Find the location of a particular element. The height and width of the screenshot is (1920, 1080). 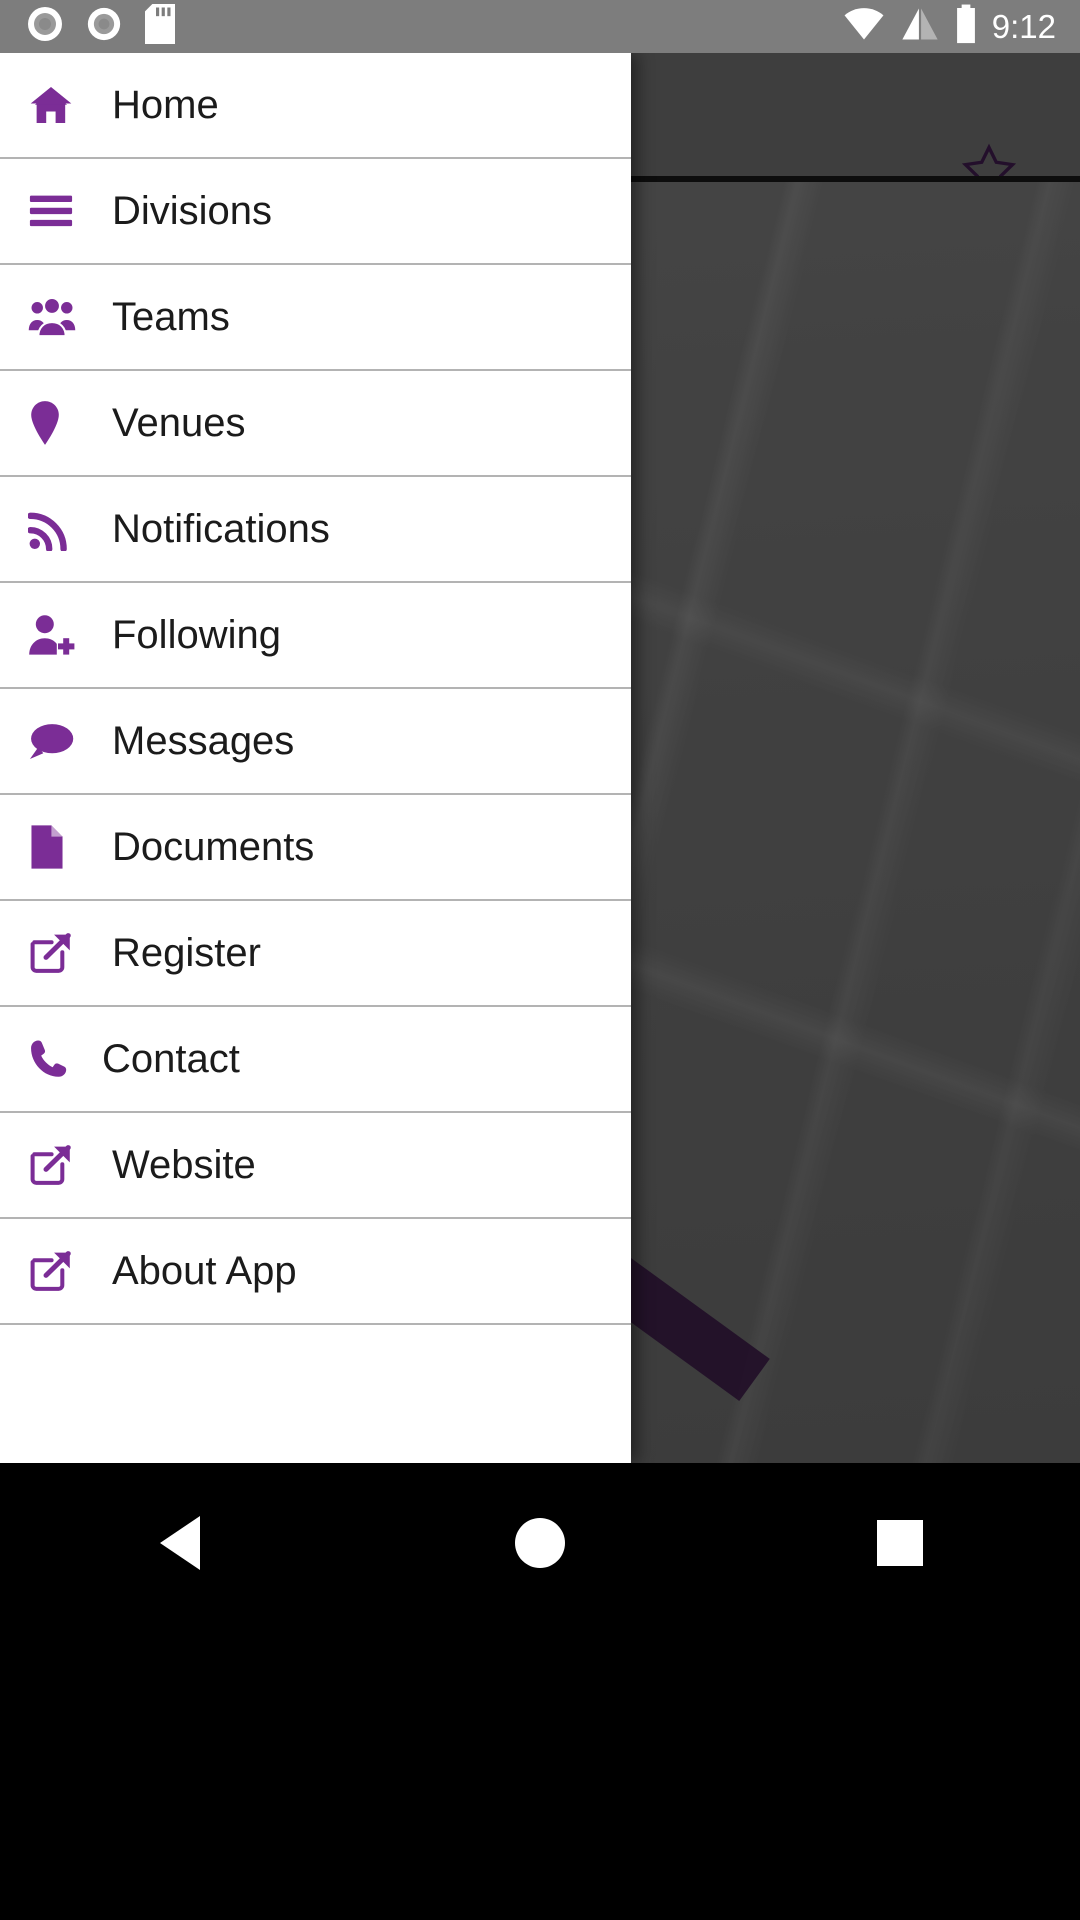

rss-feed-icon is located at coordinates (59, 529).